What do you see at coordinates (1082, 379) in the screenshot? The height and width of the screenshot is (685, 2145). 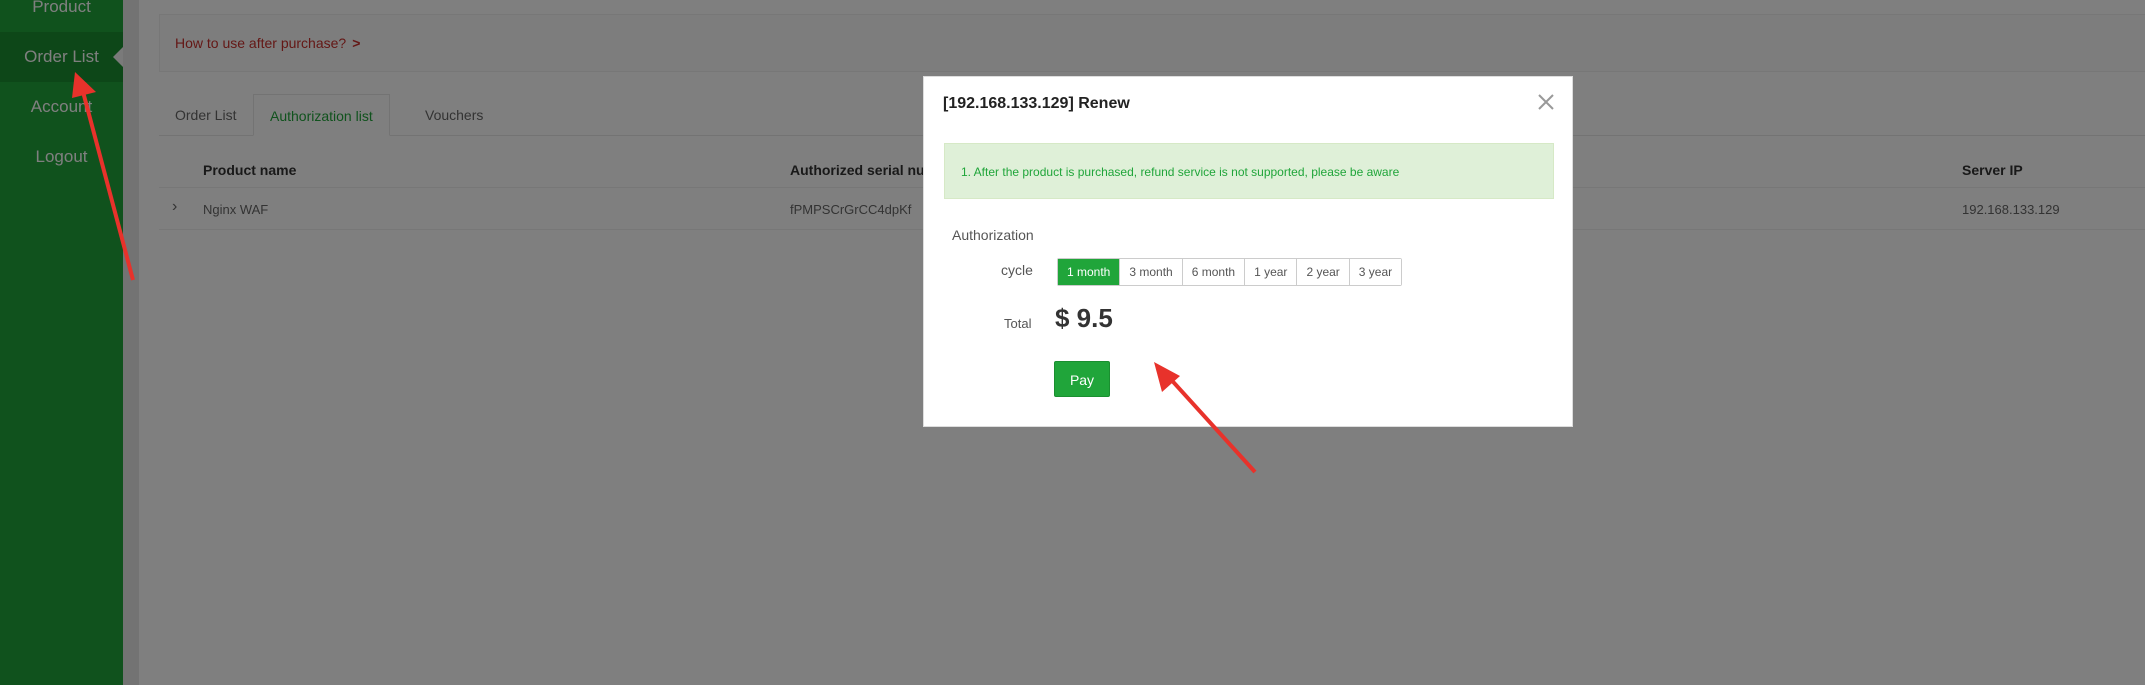 I see `pay-button: Pay` at bounding box center [1082, 379].